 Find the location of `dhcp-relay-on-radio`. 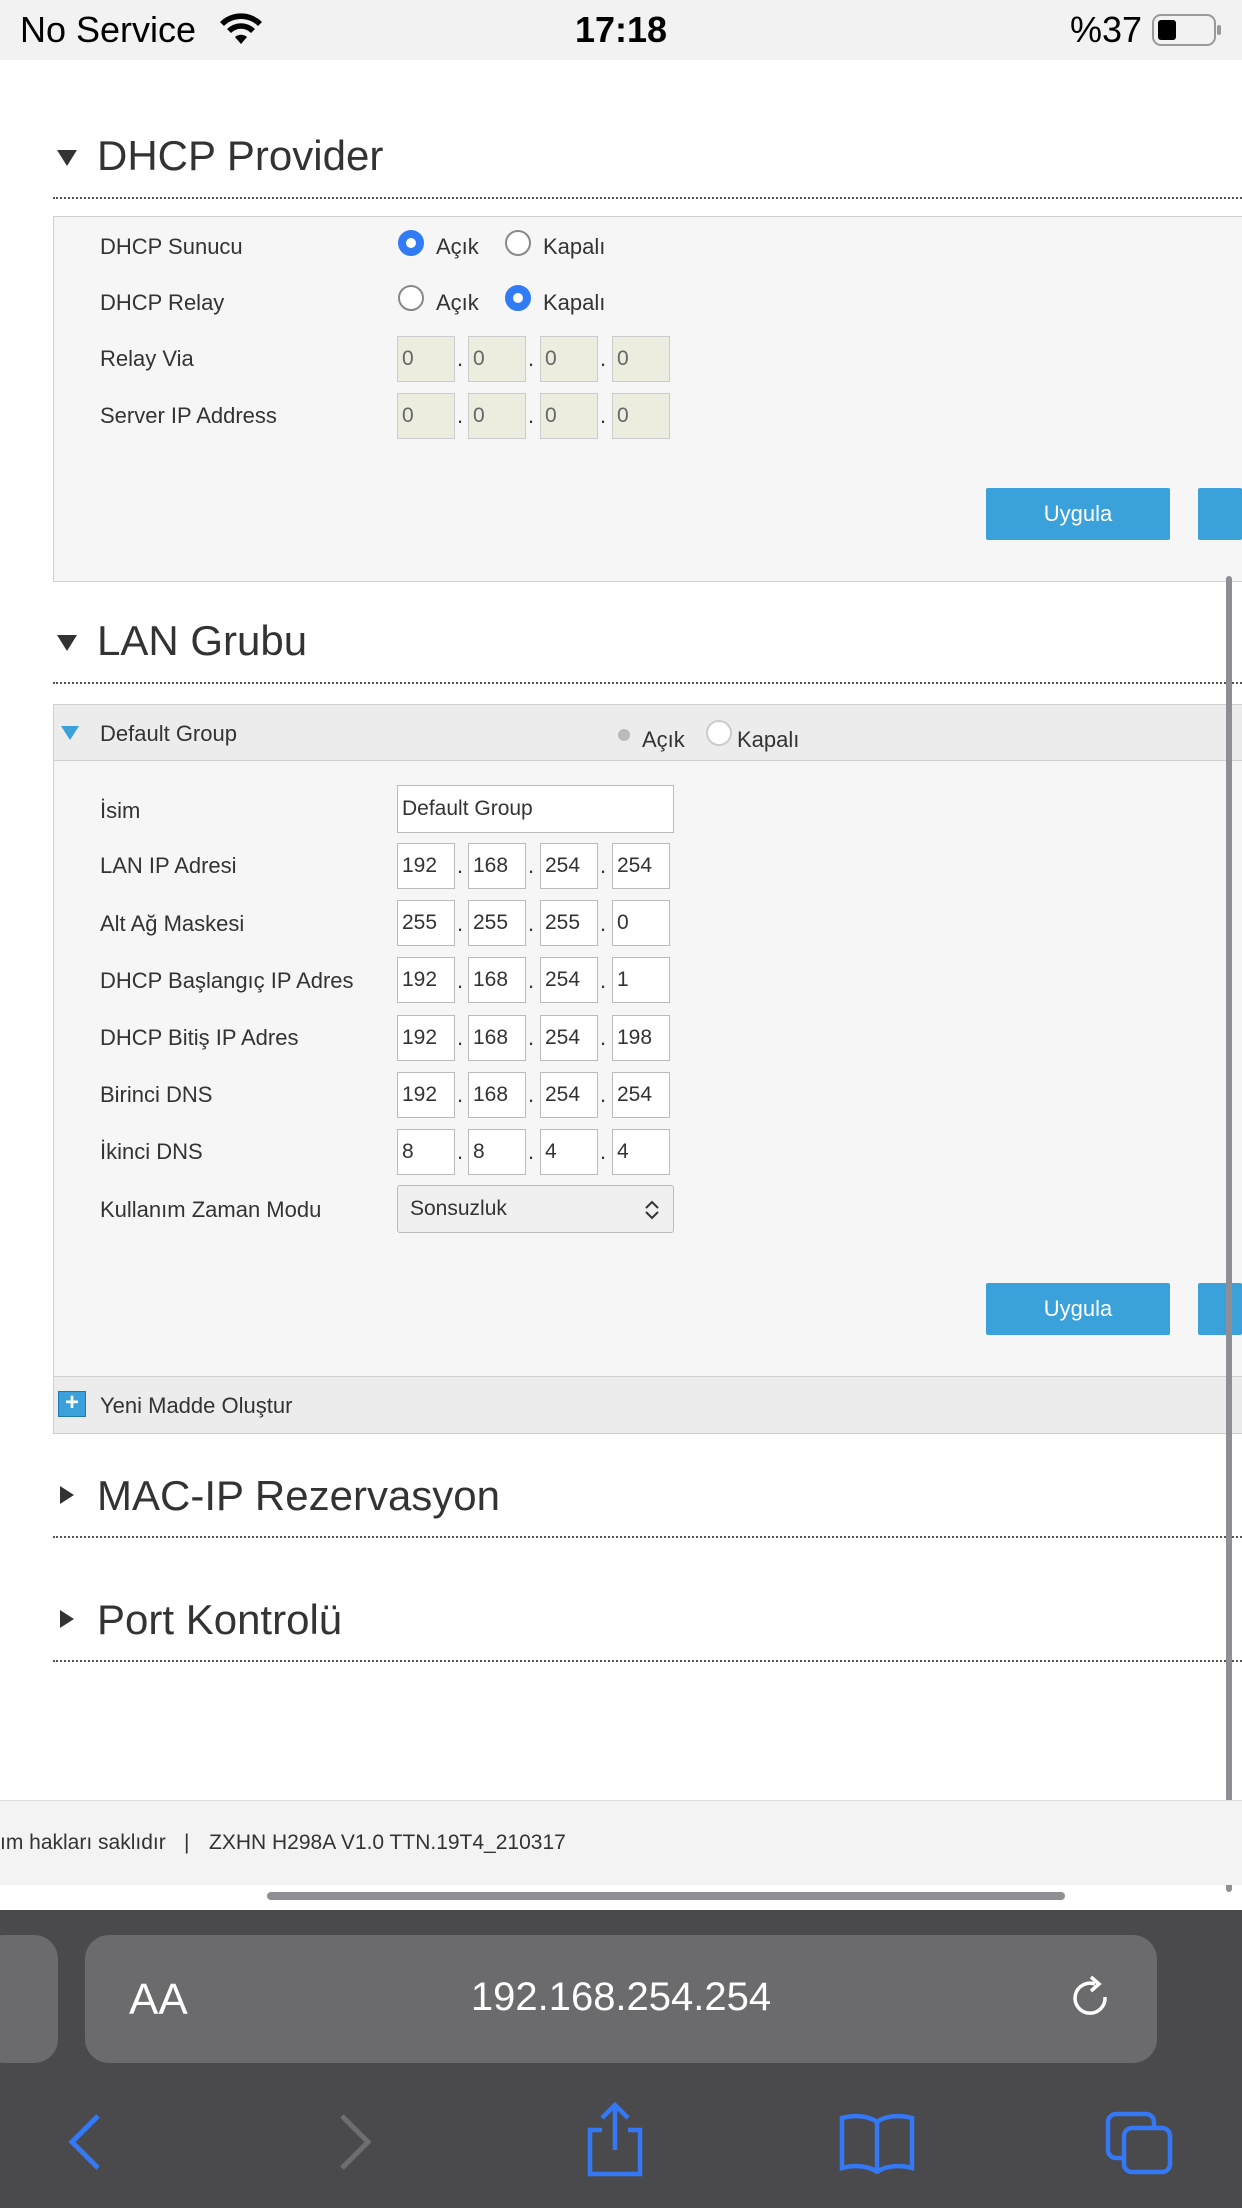

dhcp-relay-on-radio is located at coordinates (411, 298).